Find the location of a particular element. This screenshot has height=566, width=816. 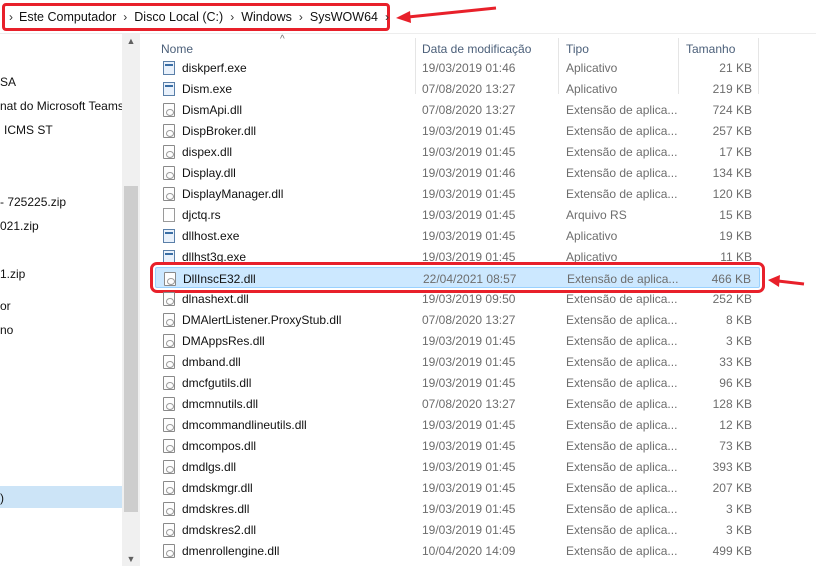

scroll-down-icon: ▼ is located at coordinates (131, 559).